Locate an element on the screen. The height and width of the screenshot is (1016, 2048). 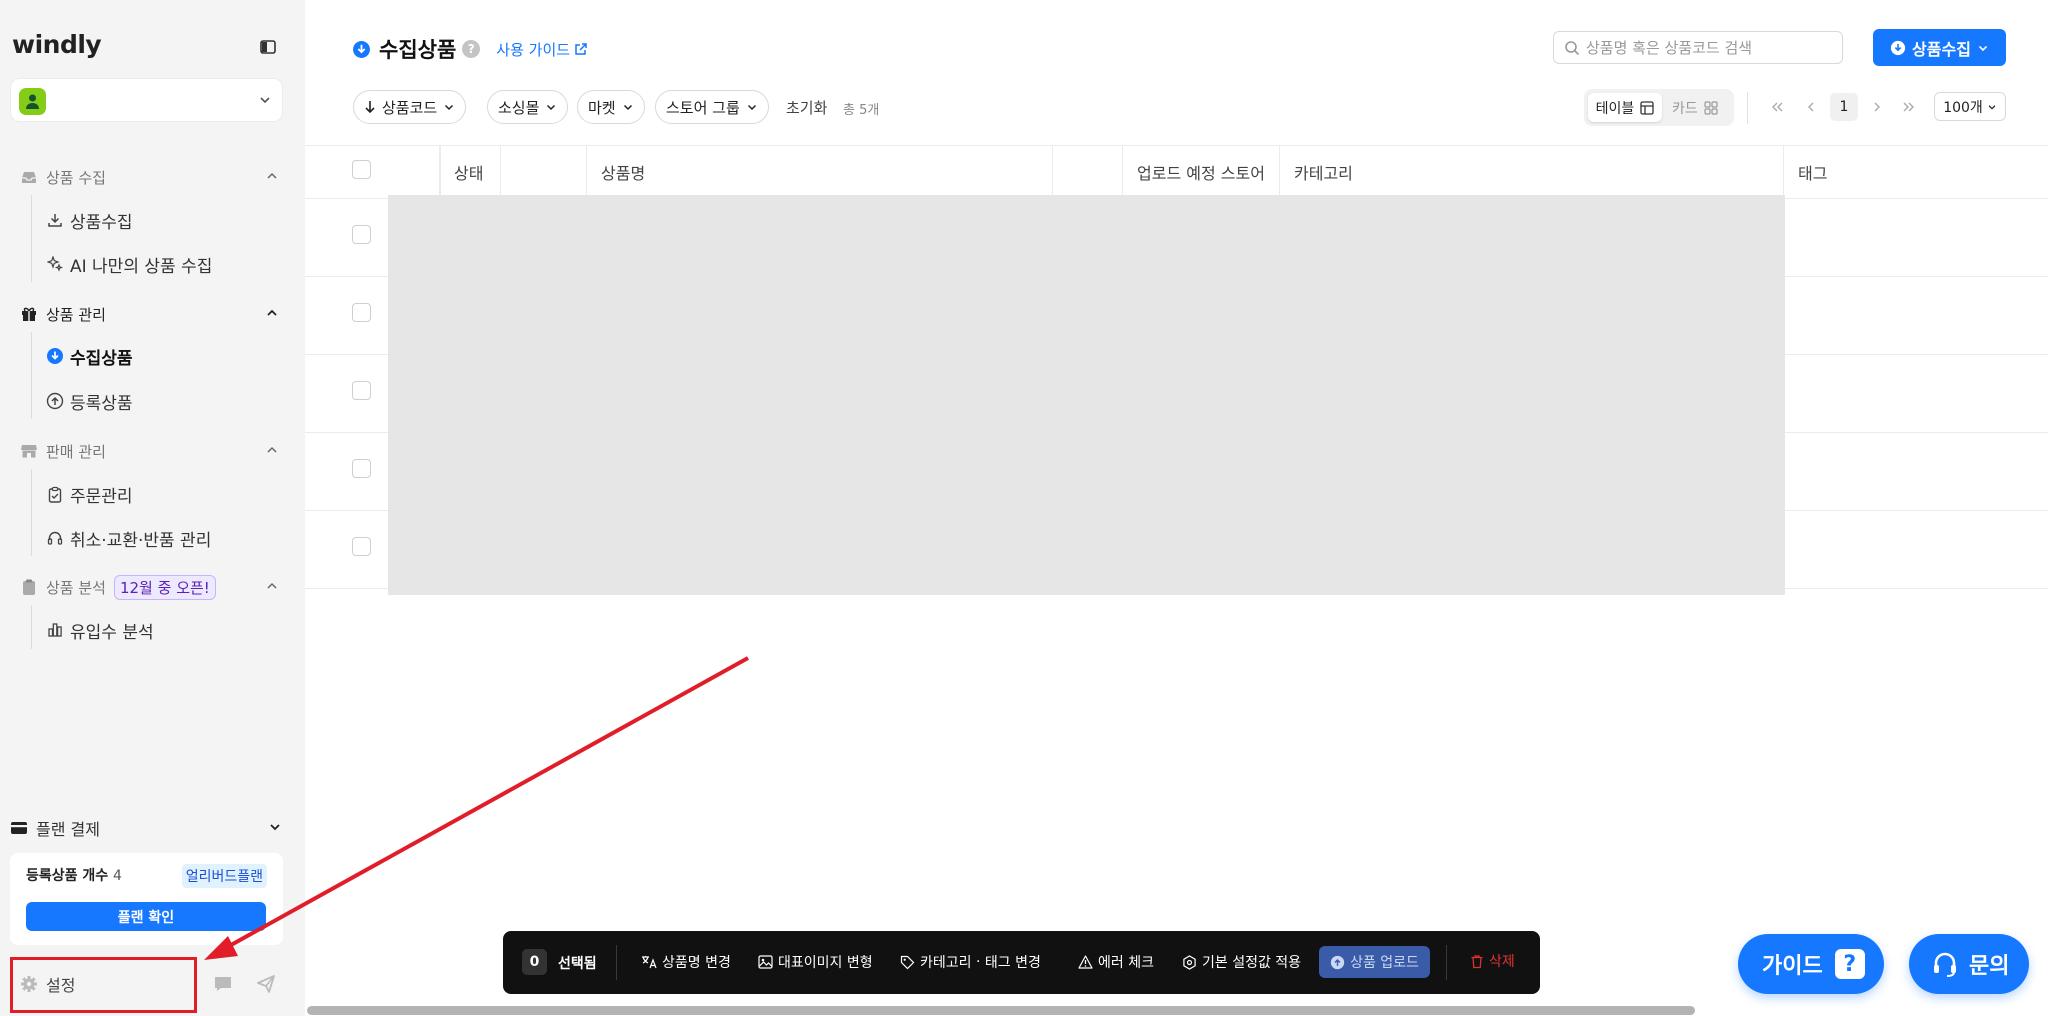
question-icon: ? is located at coordinates (1849, 964).